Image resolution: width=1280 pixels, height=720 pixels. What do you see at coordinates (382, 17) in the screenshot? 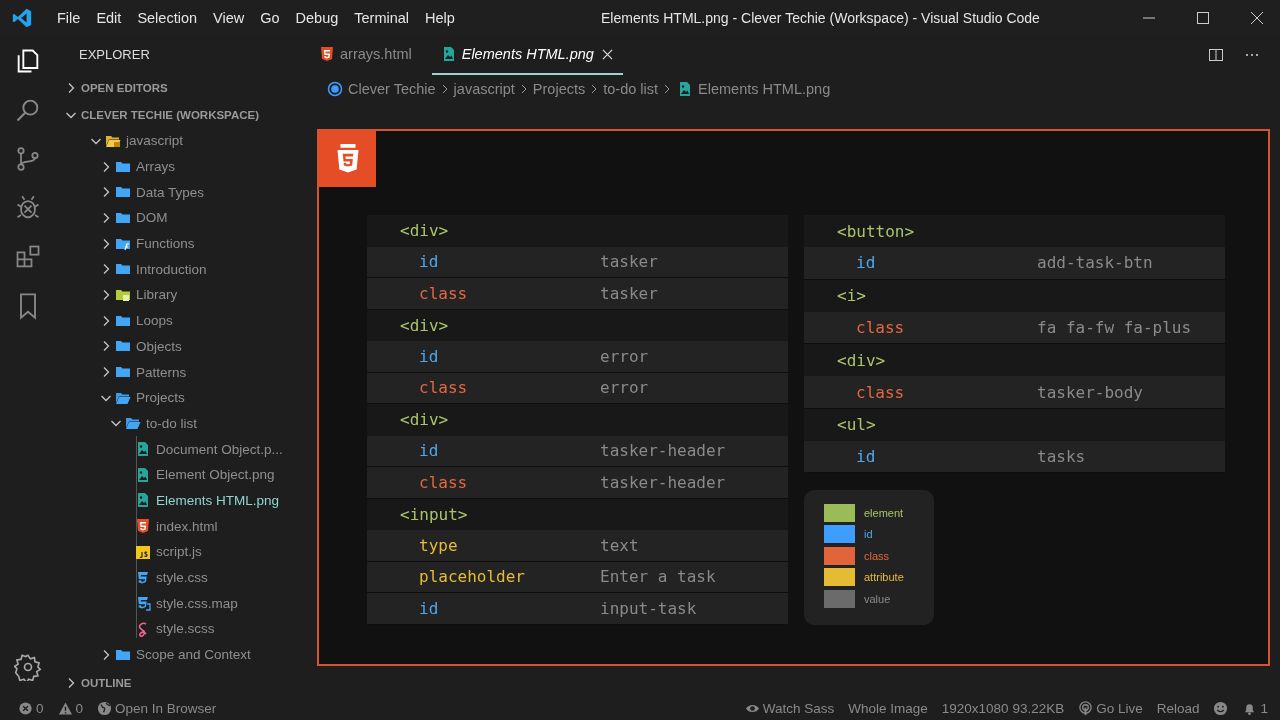
I see `menu-item: Terminal` at bounding box center [382, 17].